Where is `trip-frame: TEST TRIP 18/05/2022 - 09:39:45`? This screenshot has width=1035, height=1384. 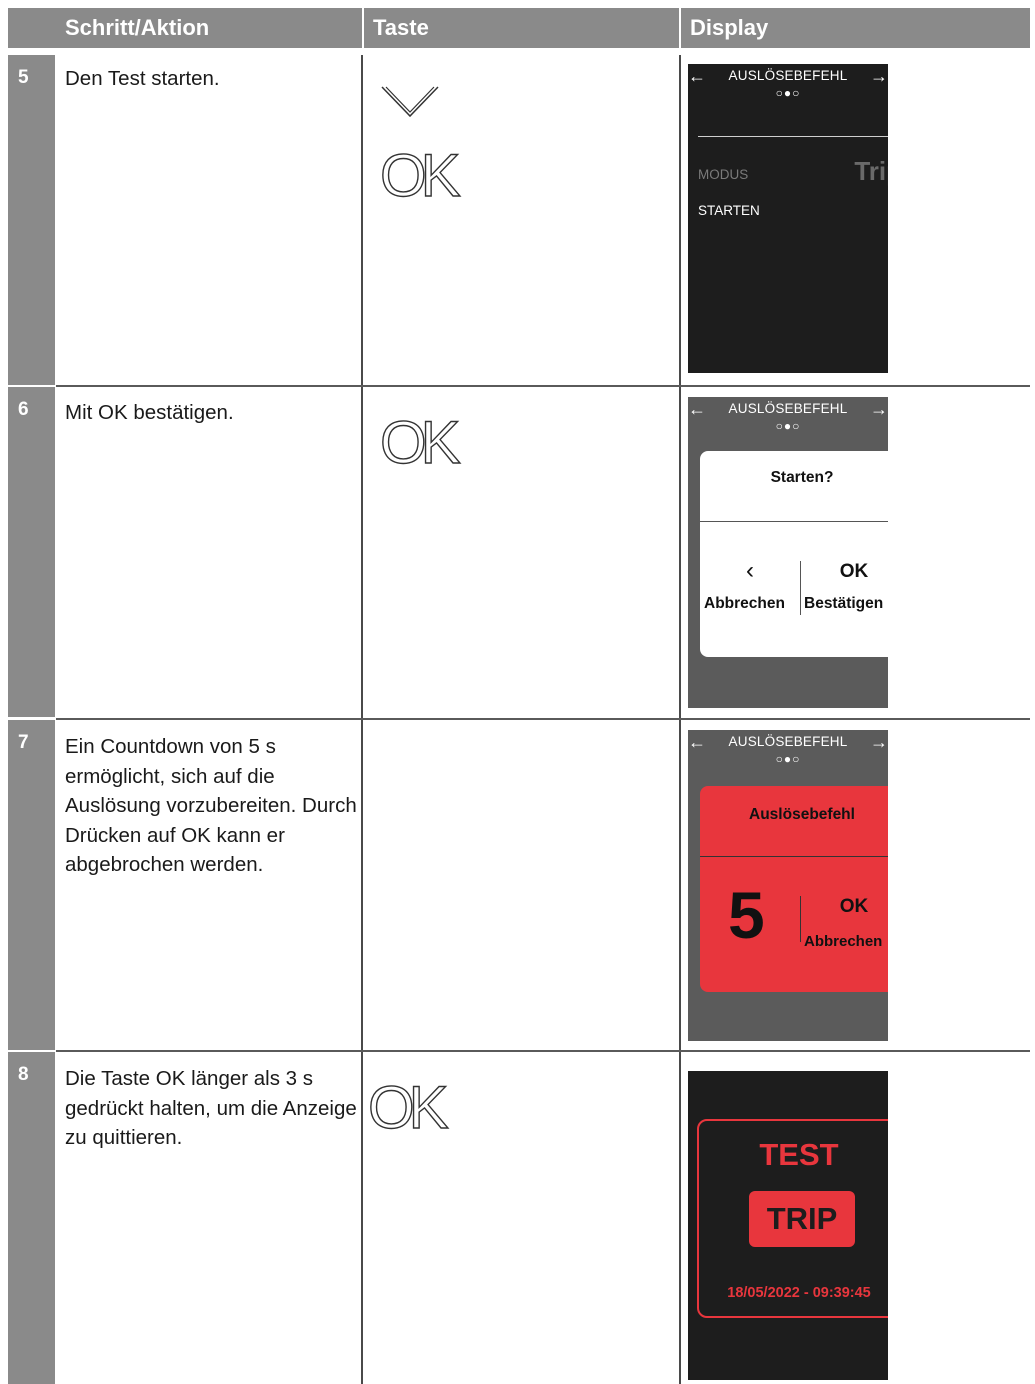 trip-frame: TEST TRIP 18/05/2022 - 09:39:45 is located at coordinates (792, 1218).